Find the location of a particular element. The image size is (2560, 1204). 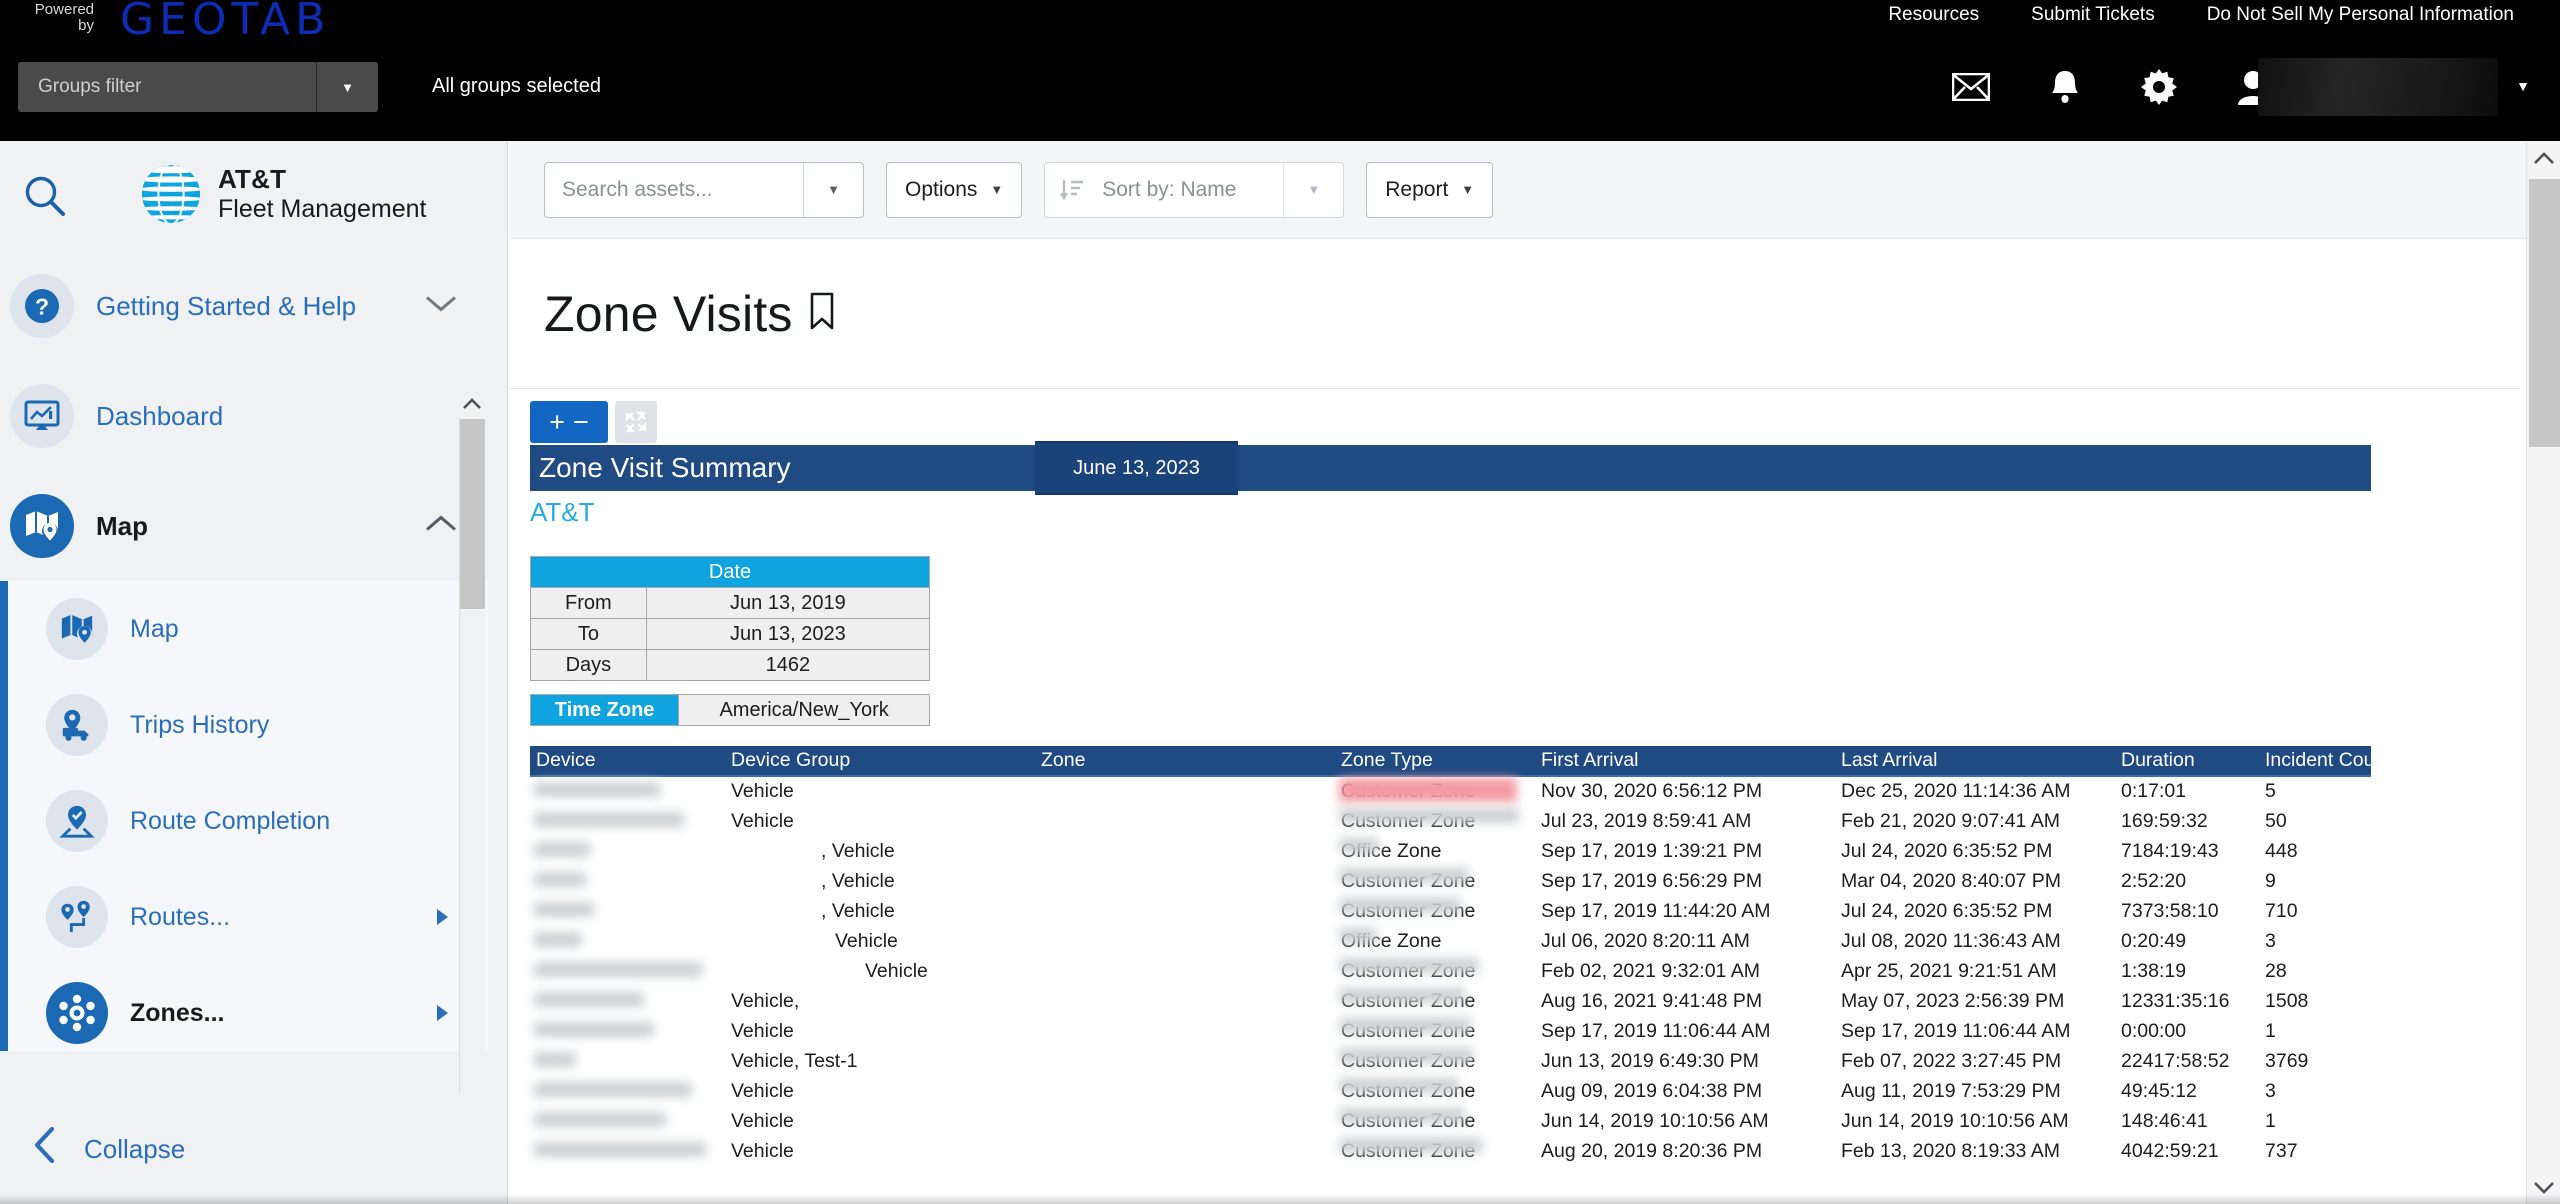

sidebar-item-dashboard: Dashboard is located at coordinates (244, 416).